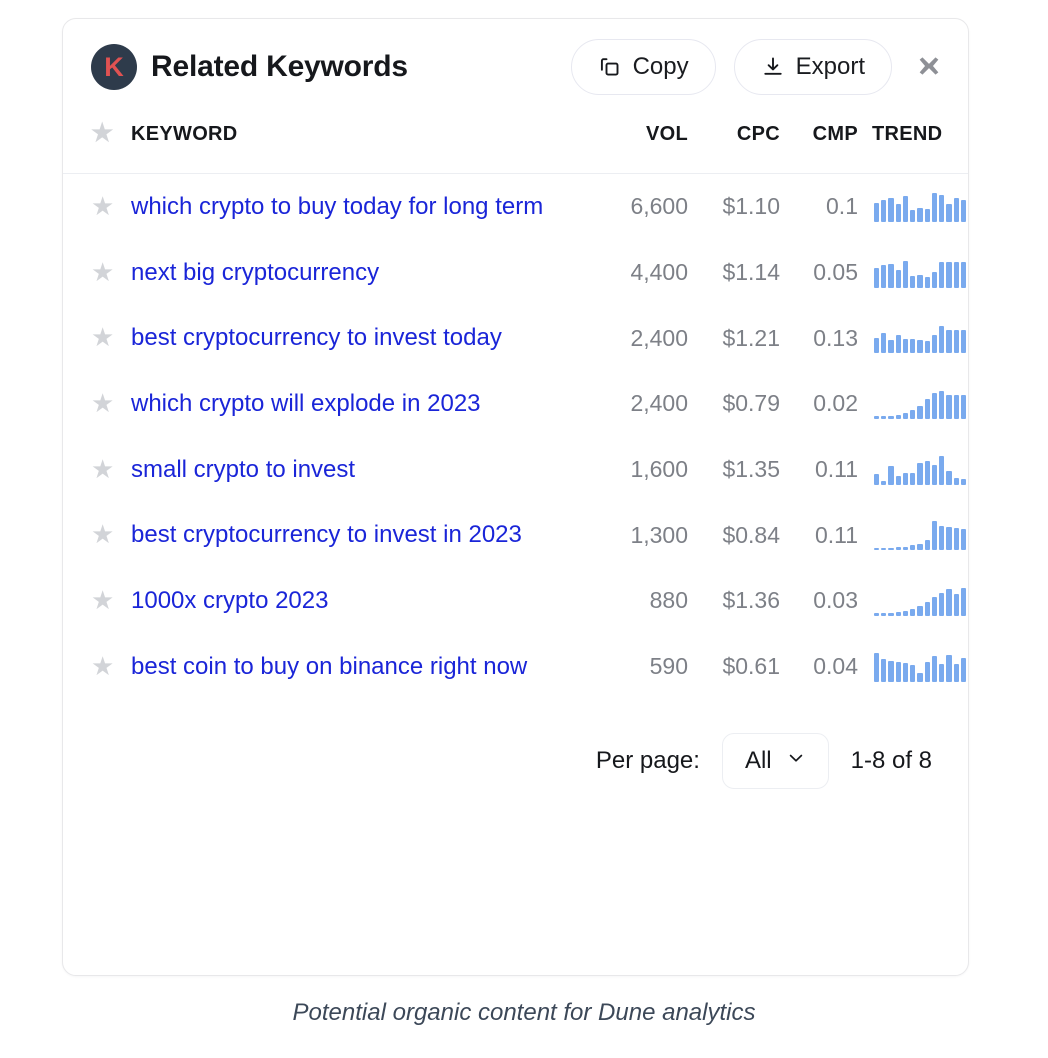 Image resolution: width=1048 pixels, height=1058 pixels. Describe the element at coordinates (337, 206) in the screenshot. I see `keyword-link: which crypto to buy today for long term` at that location.